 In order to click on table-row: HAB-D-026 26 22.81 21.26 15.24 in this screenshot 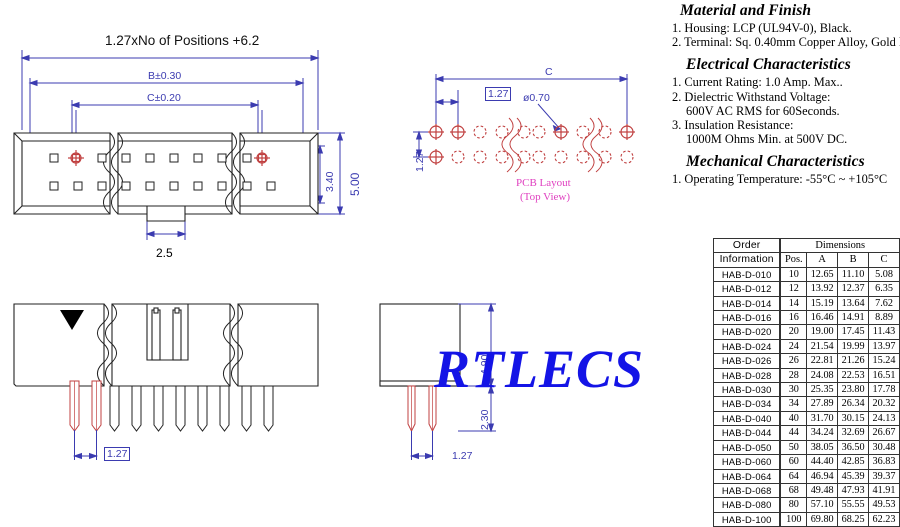, I will do `click(806, 361)`.